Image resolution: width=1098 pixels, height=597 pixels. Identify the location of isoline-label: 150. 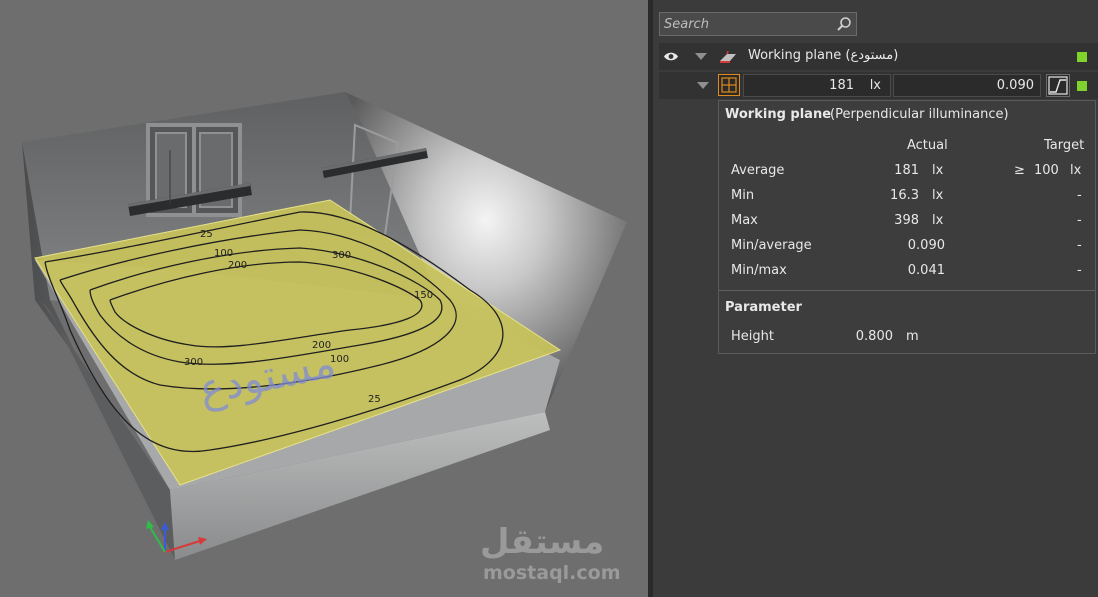
(423, 295).